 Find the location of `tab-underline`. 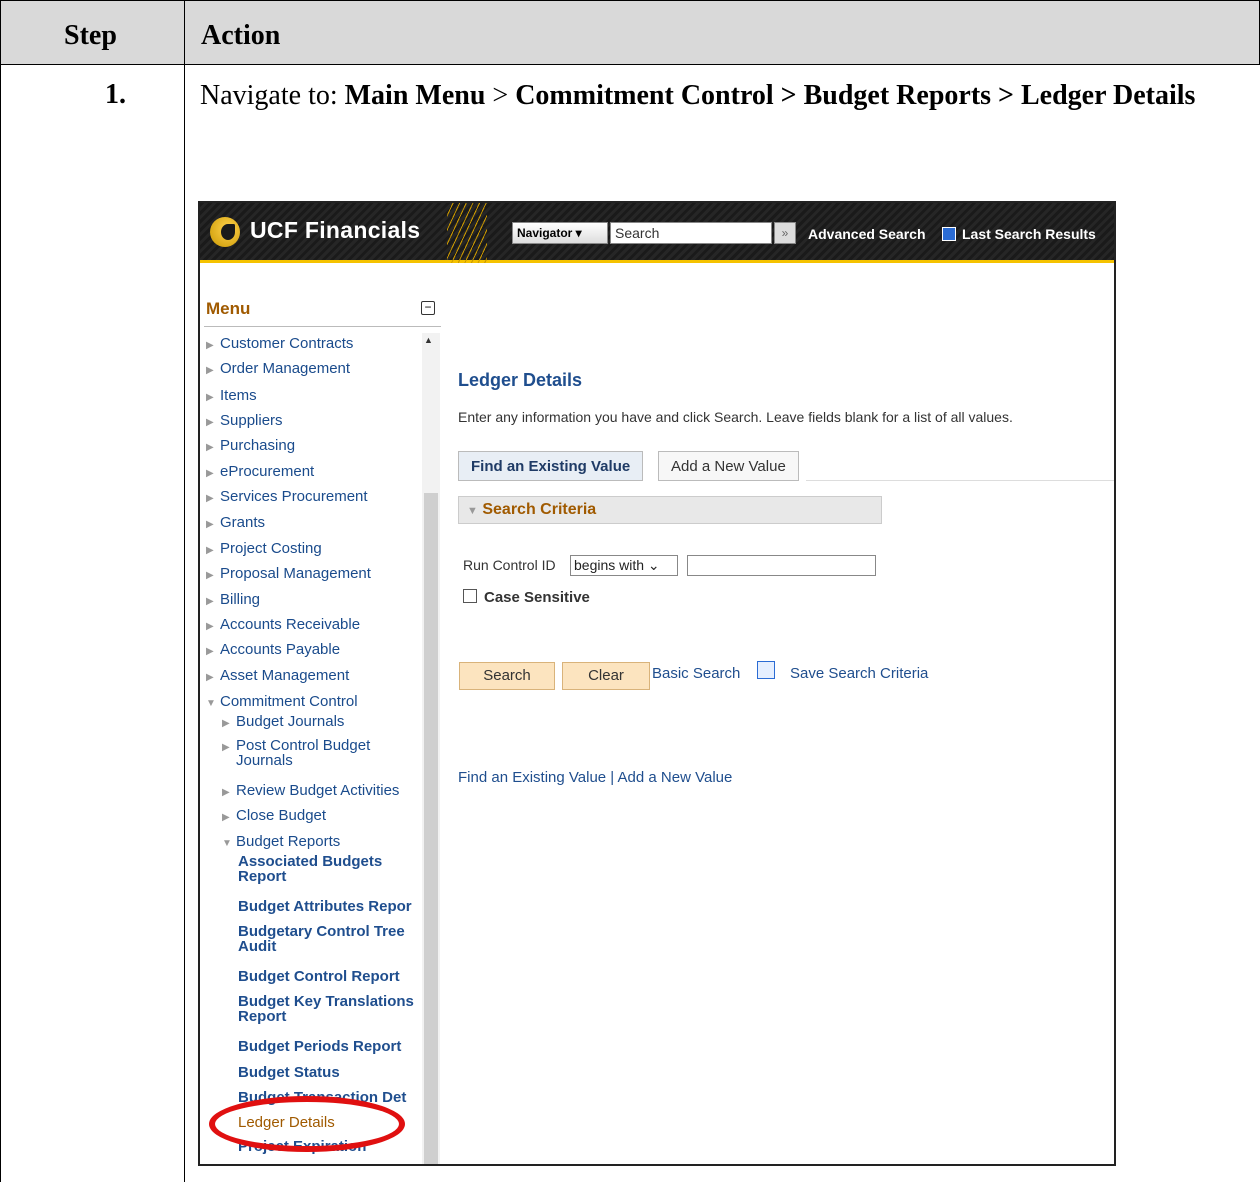

tab-underline is located at coordinates (960, 480).